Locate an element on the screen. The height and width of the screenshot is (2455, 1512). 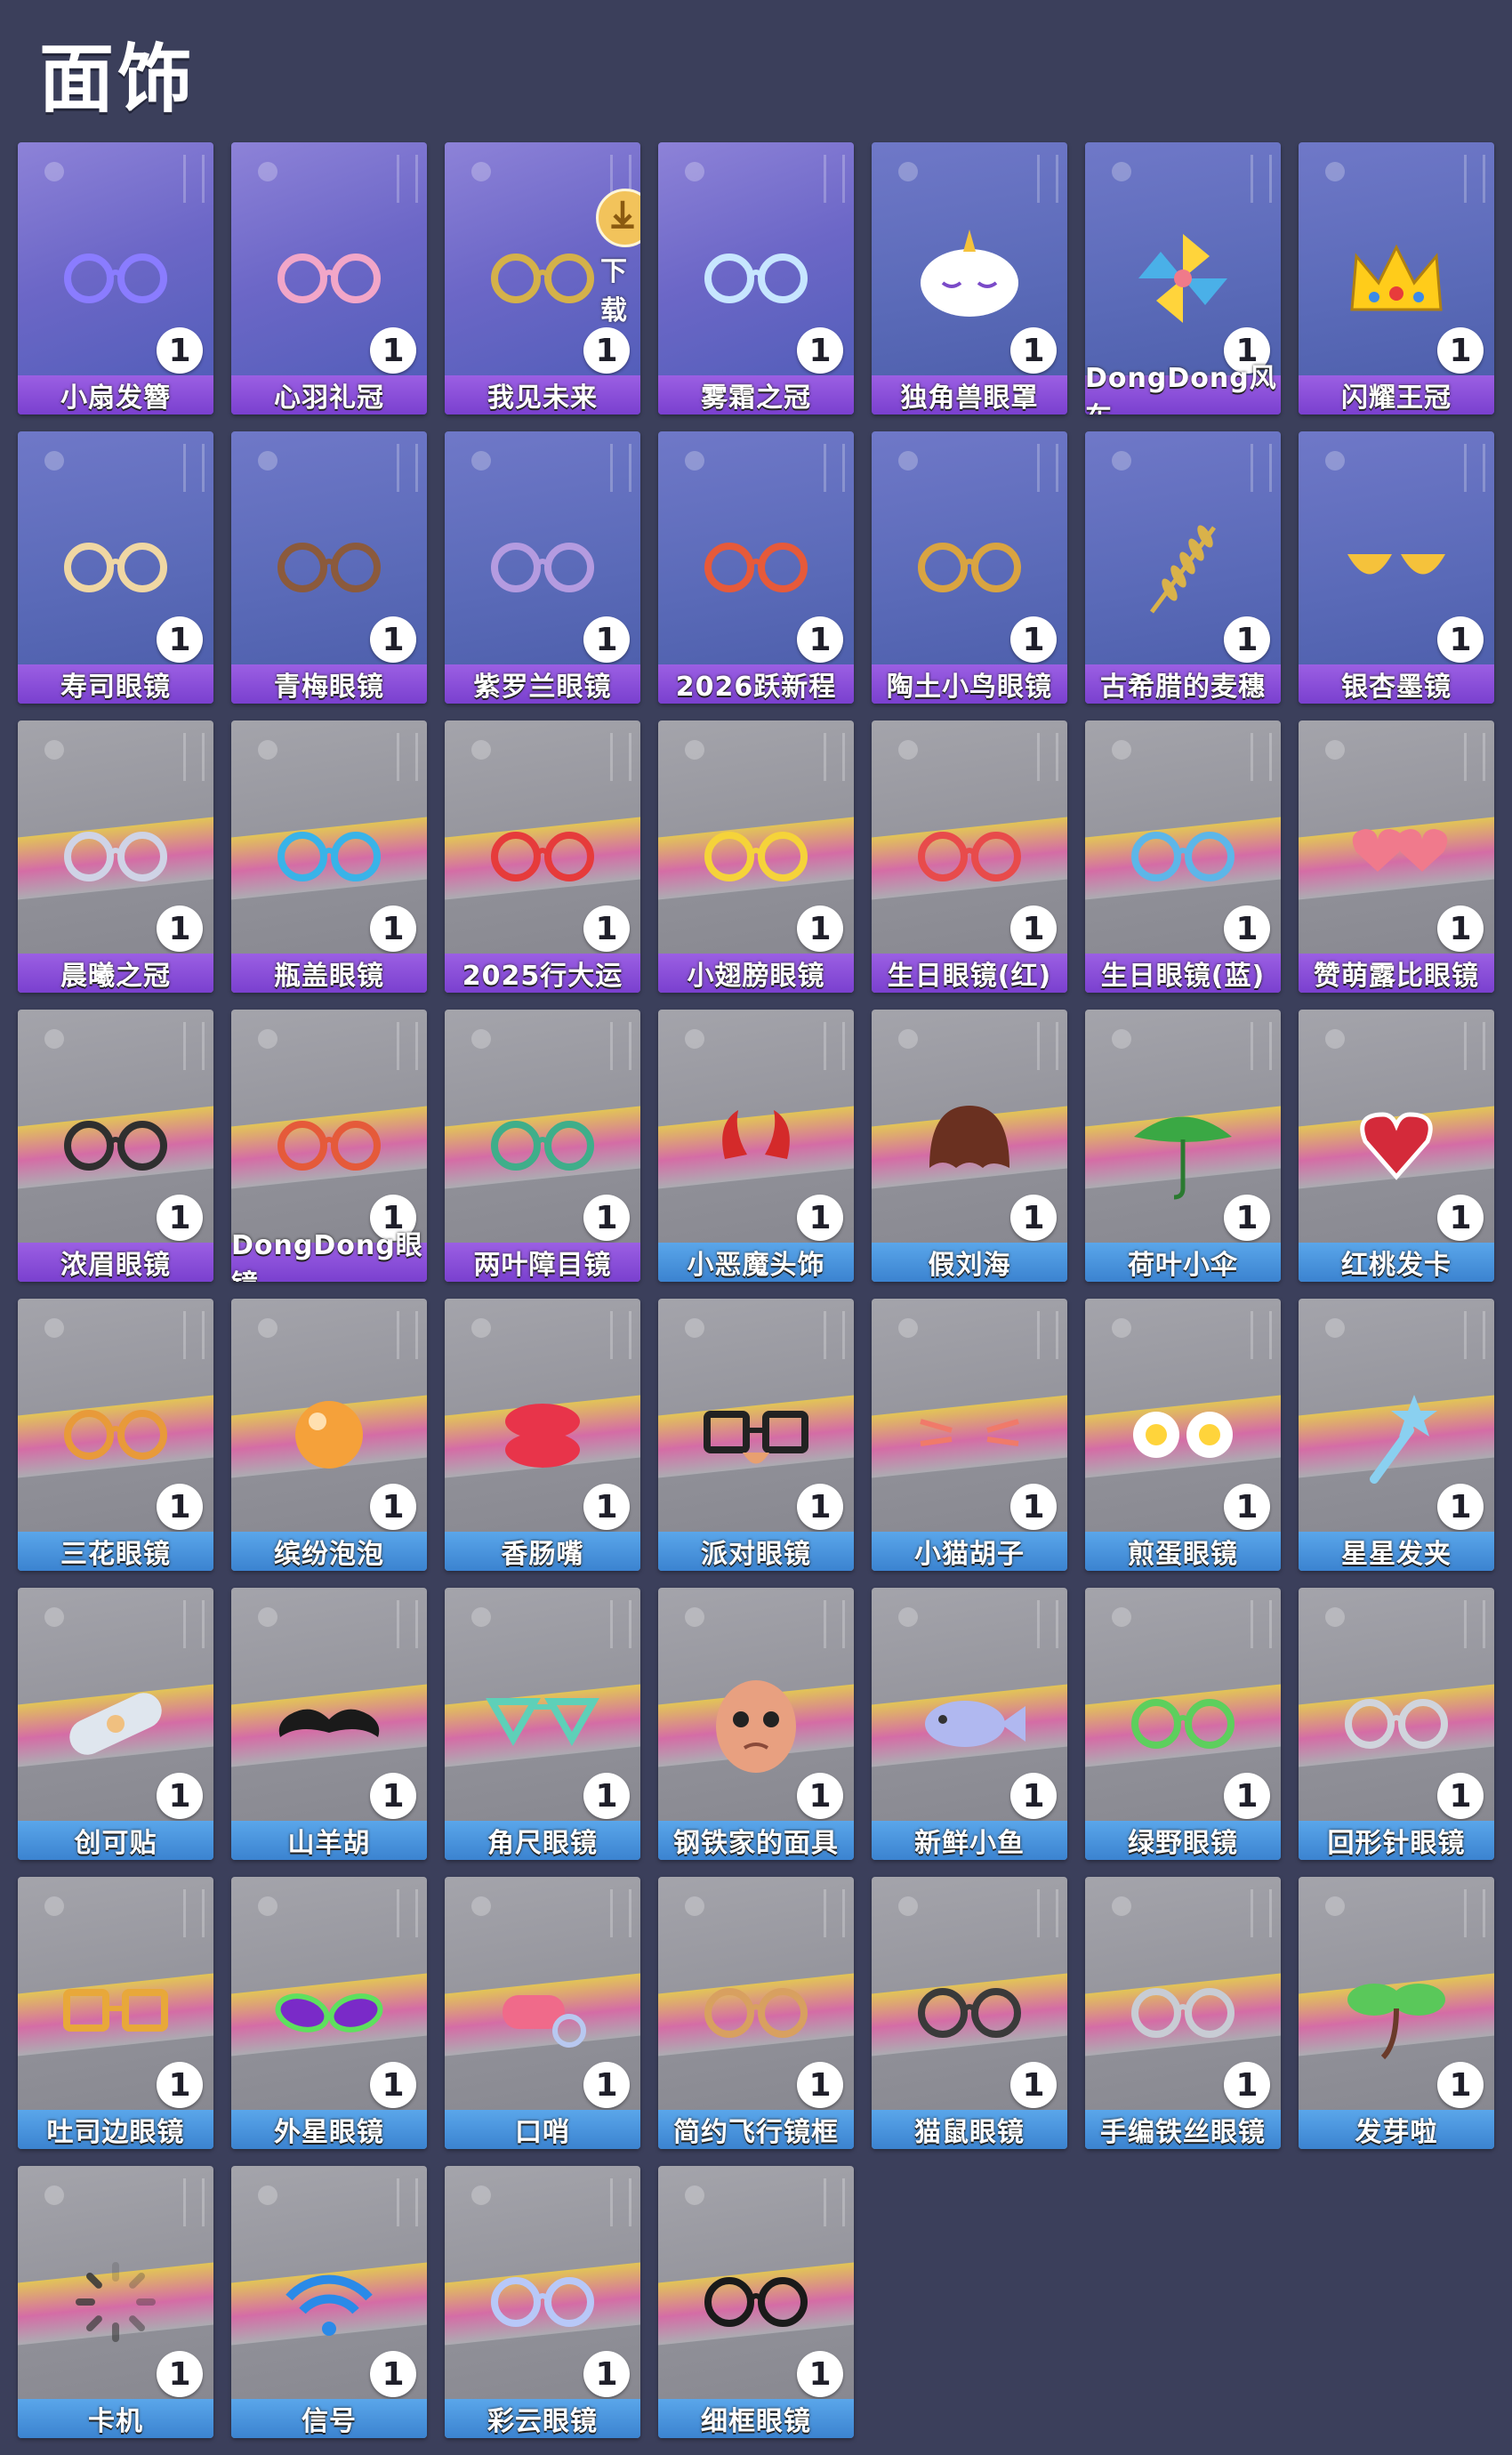
item-card: 1 口哨 is located at coordinates (542, 2013).